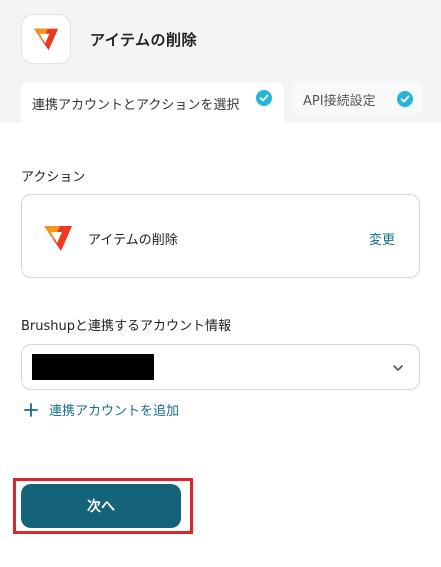 This screenshot has height=567, width=441. Describe the element at coordinates (101, 506) in the screenshot. I see `next-button: 次へ` at that location.